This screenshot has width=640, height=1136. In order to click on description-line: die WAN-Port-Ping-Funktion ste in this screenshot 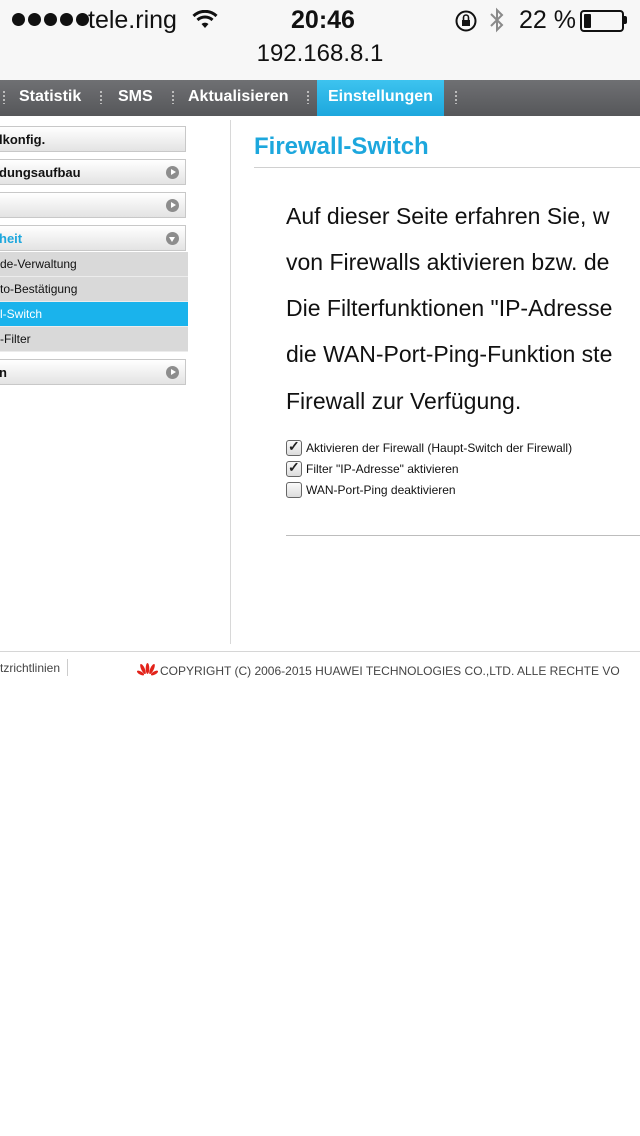, I will do `click(449, 354)`.